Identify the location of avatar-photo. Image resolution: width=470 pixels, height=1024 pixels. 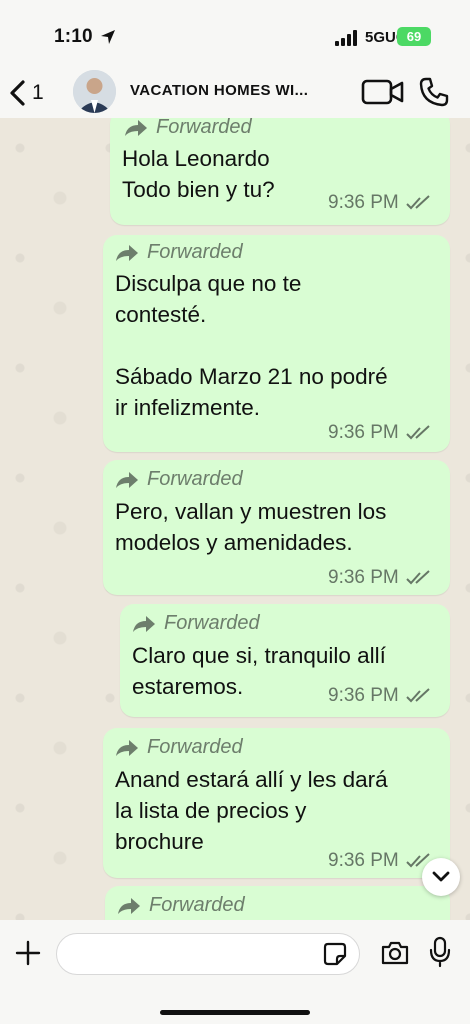
(94, 91).